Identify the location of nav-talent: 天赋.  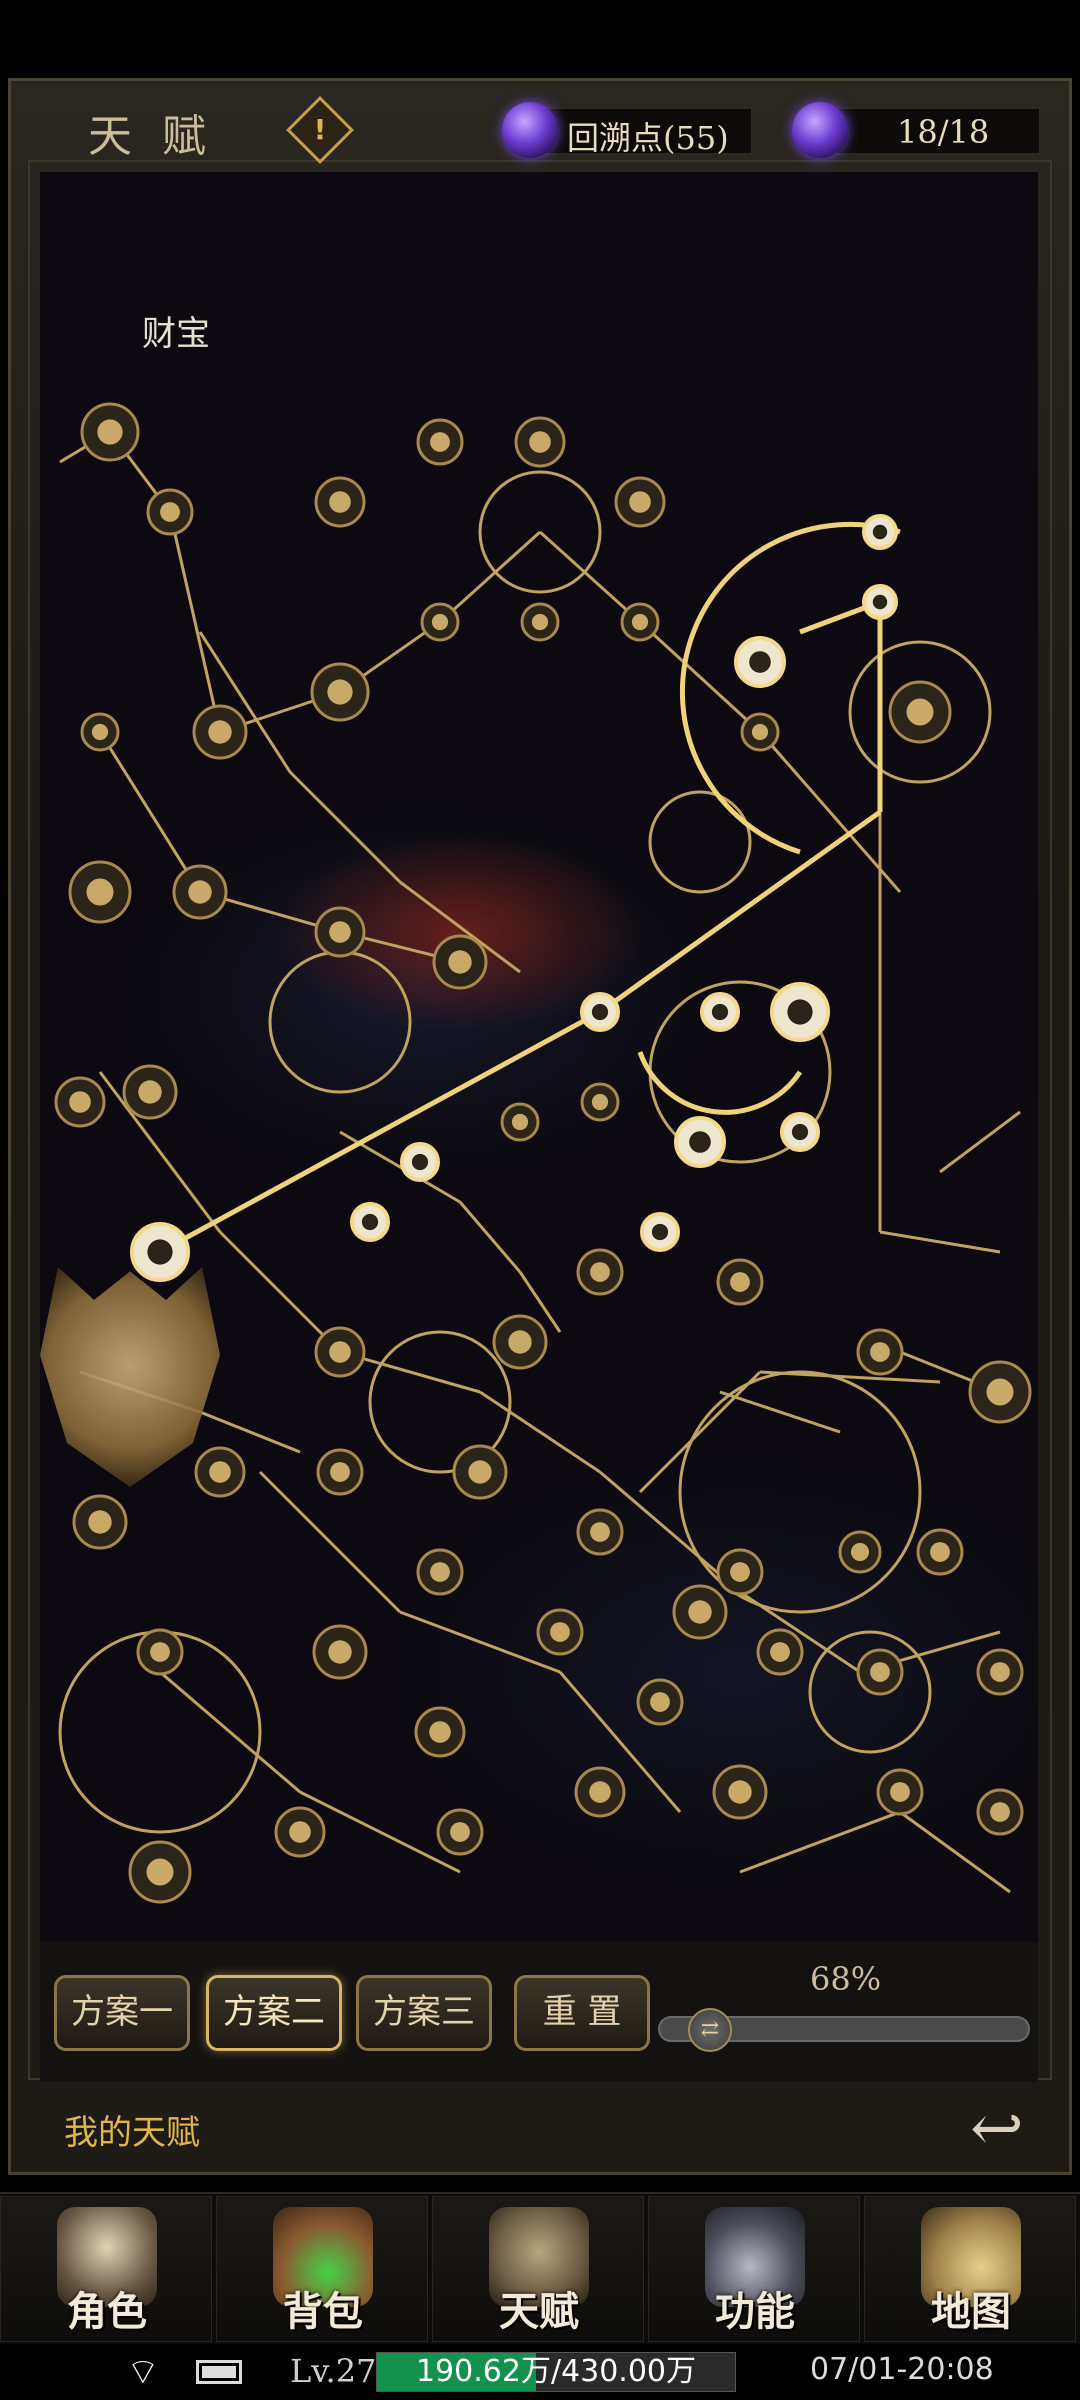
(538, 2269).